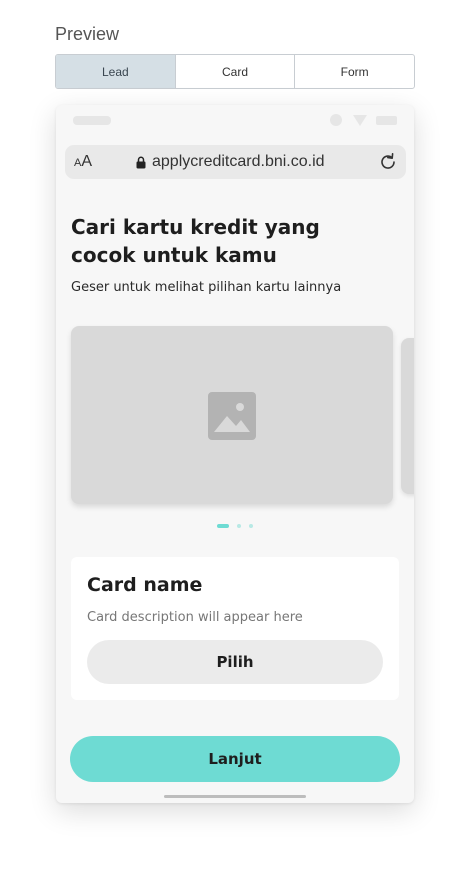 The height and width of the screenshot is (871, 470). Describe the element at coordinates (360, 120) in the screenshot. I see `wifi-icon` at that location.